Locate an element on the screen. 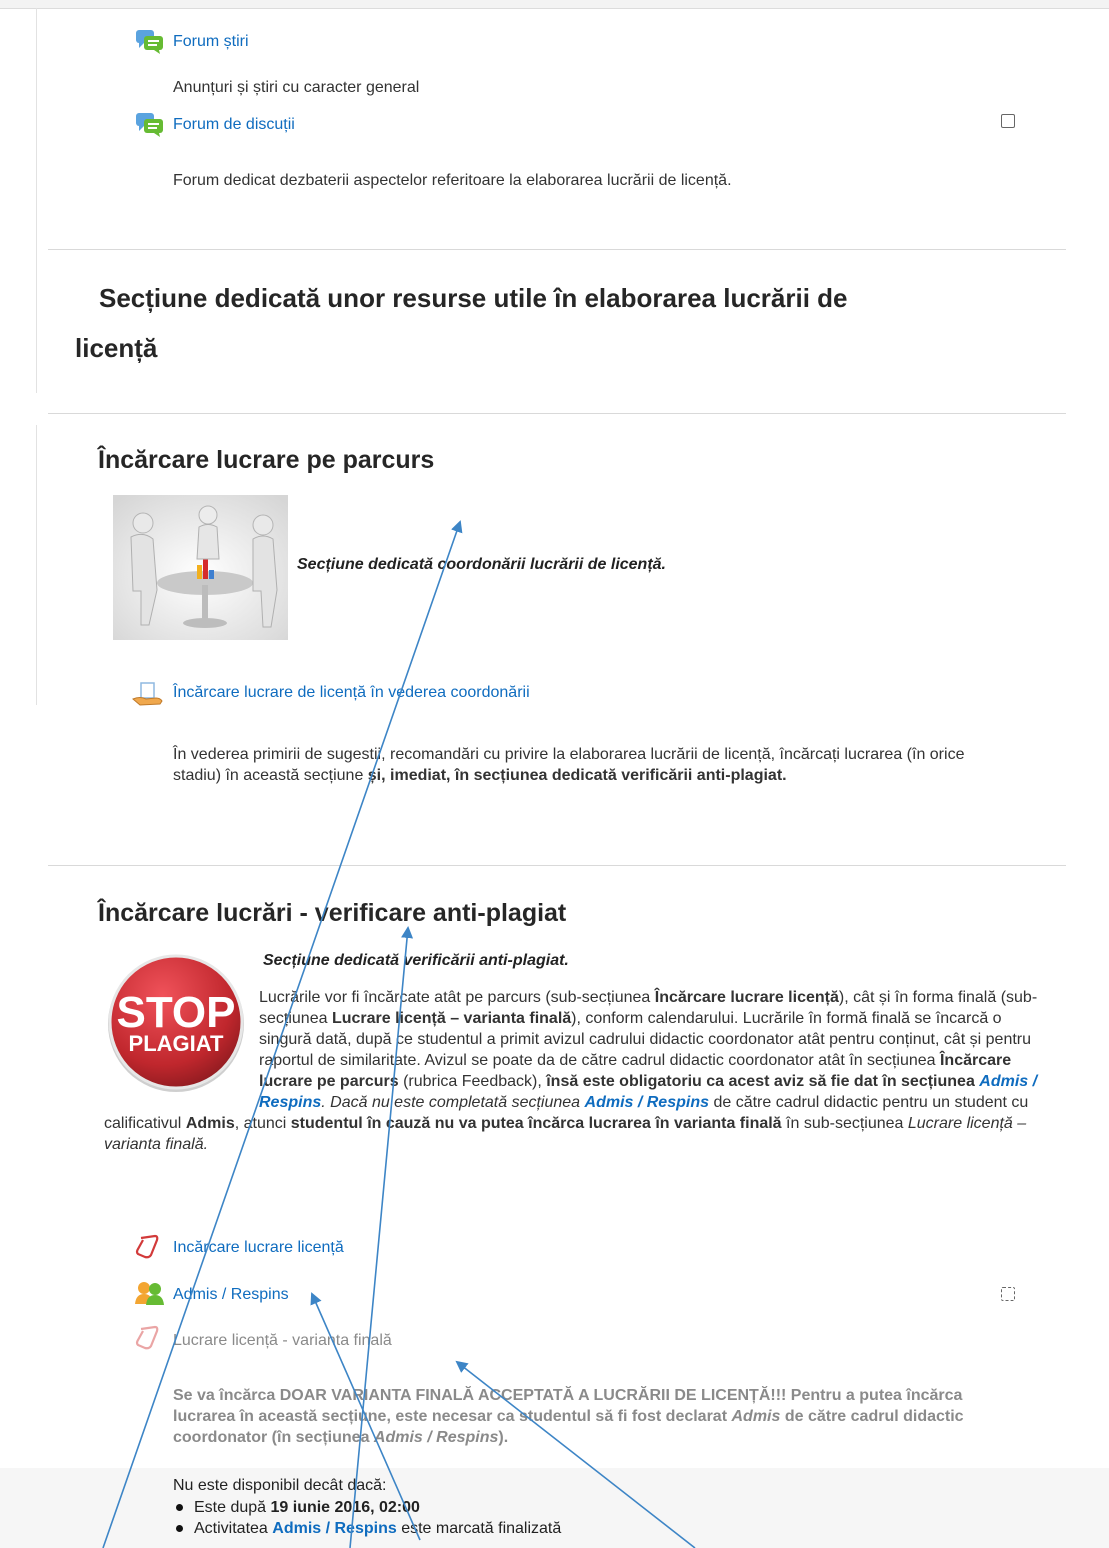  restriction-text: Activitatea is located at coordinates (233, 1528).